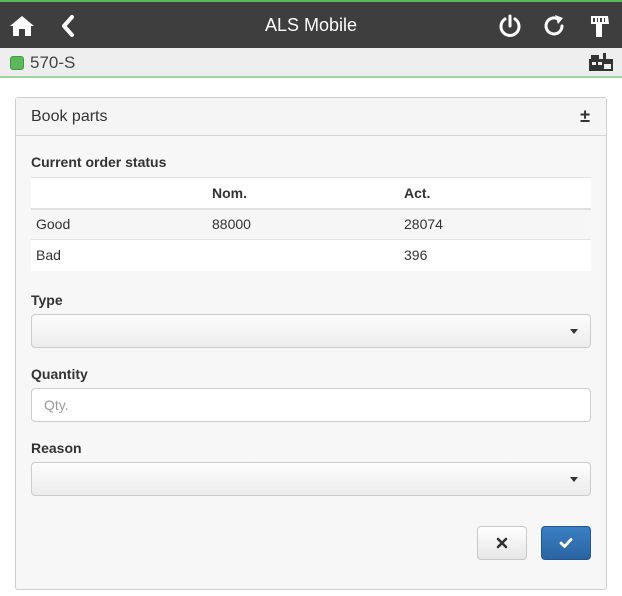  What do you see at coordinates (47, 300) in the screenshot?
I see `type-label: Type` at bounding box center [47, 300].